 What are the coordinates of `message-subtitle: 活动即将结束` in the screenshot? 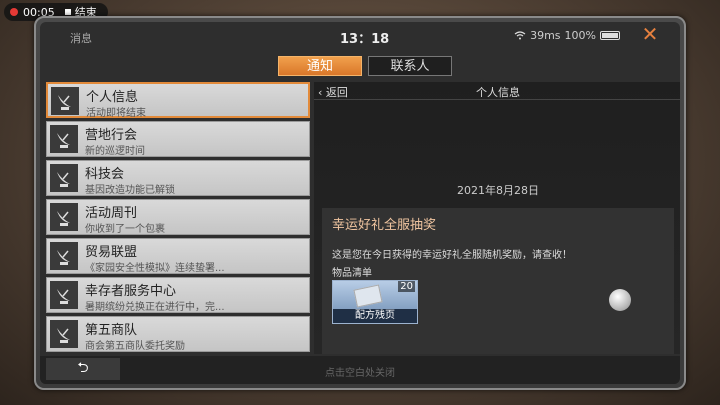 It's located at (116, 113).